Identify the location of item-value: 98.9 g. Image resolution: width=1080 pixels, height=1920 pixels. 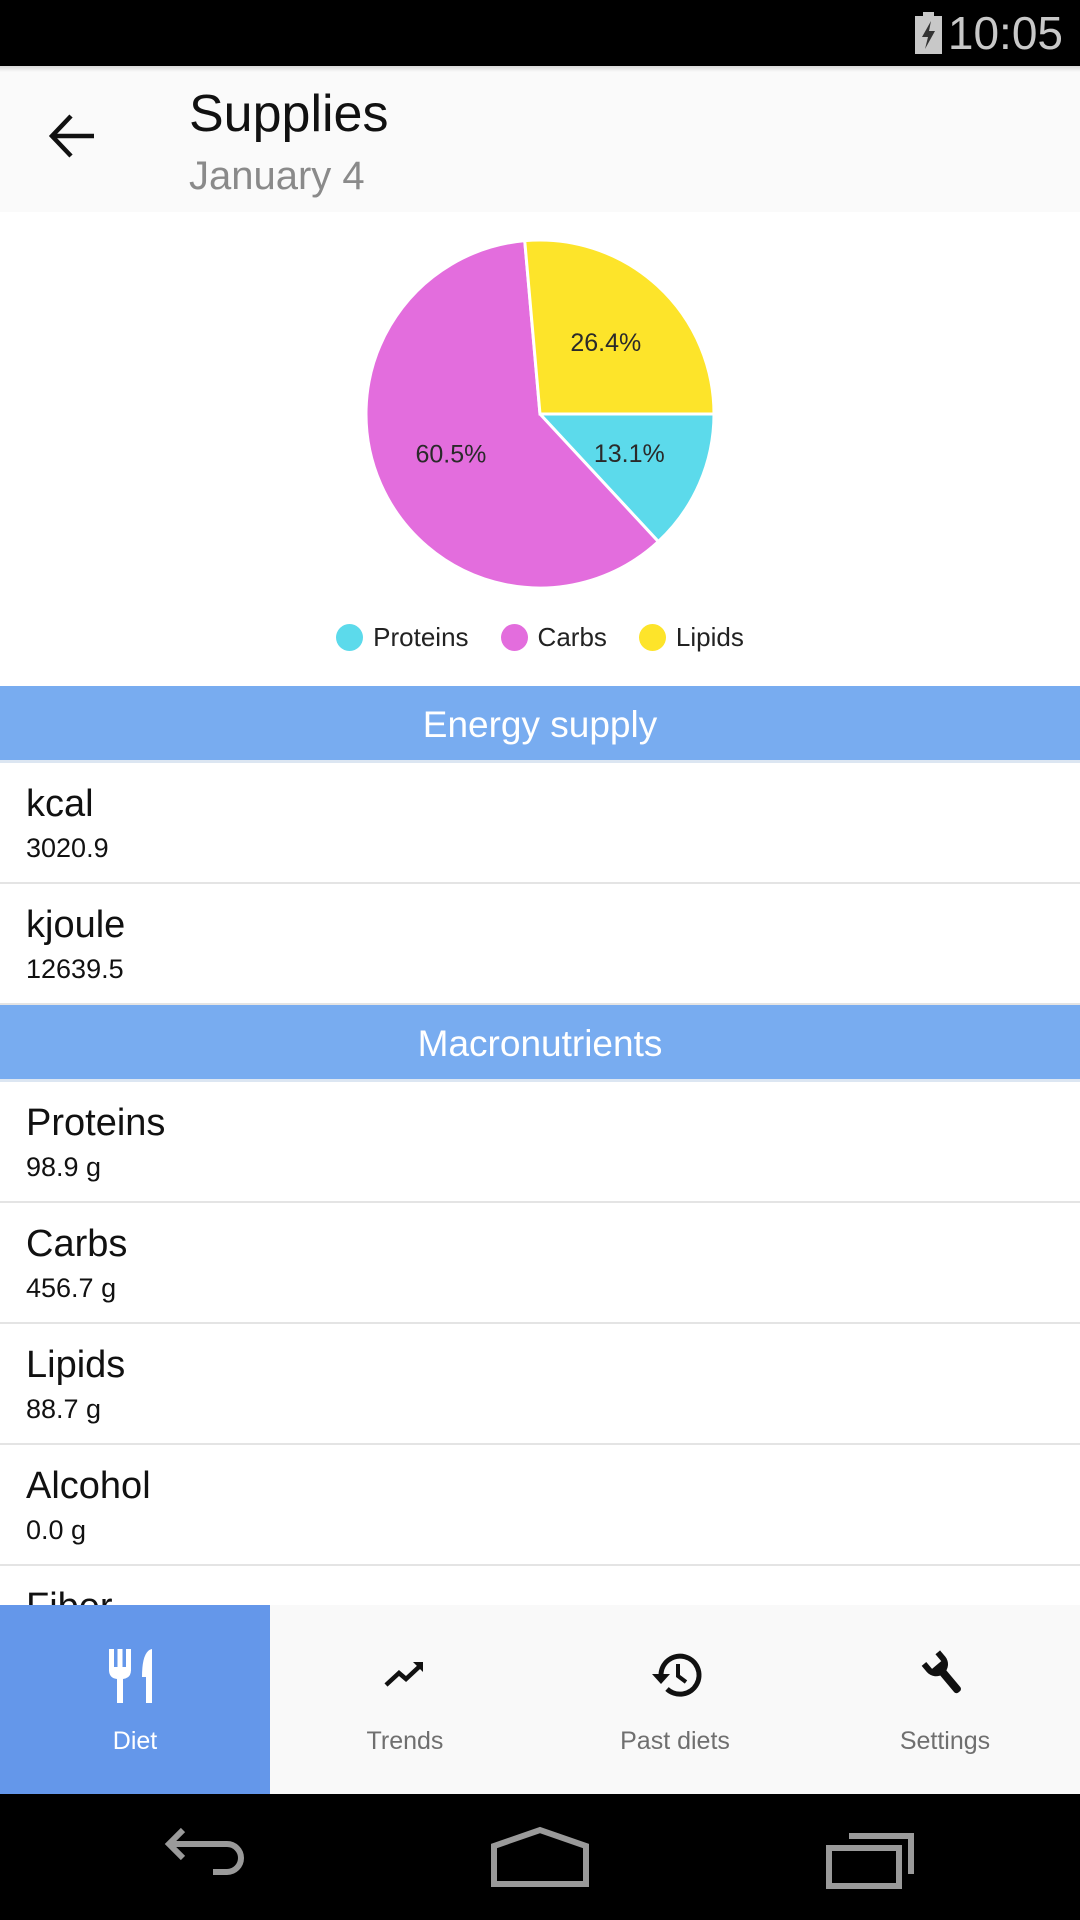
(64, 1167).